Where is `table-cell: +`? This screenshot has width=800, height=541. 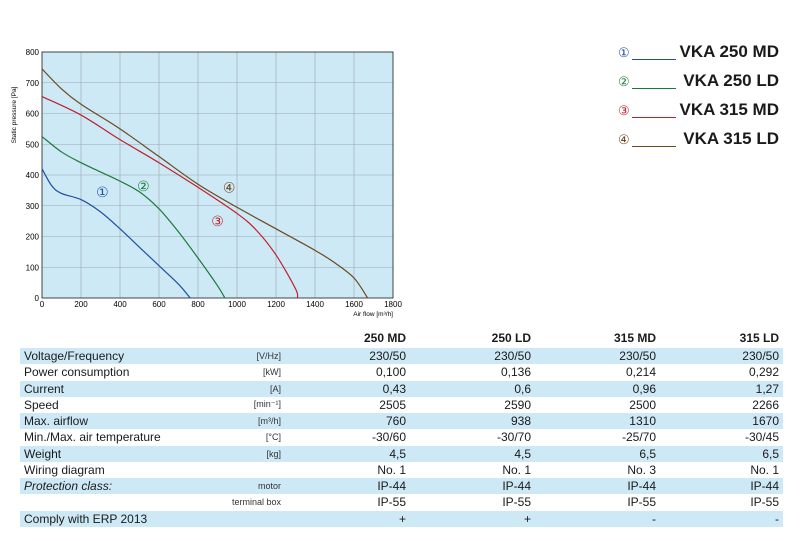
table-cell: + is located at coordinates (347, 518).